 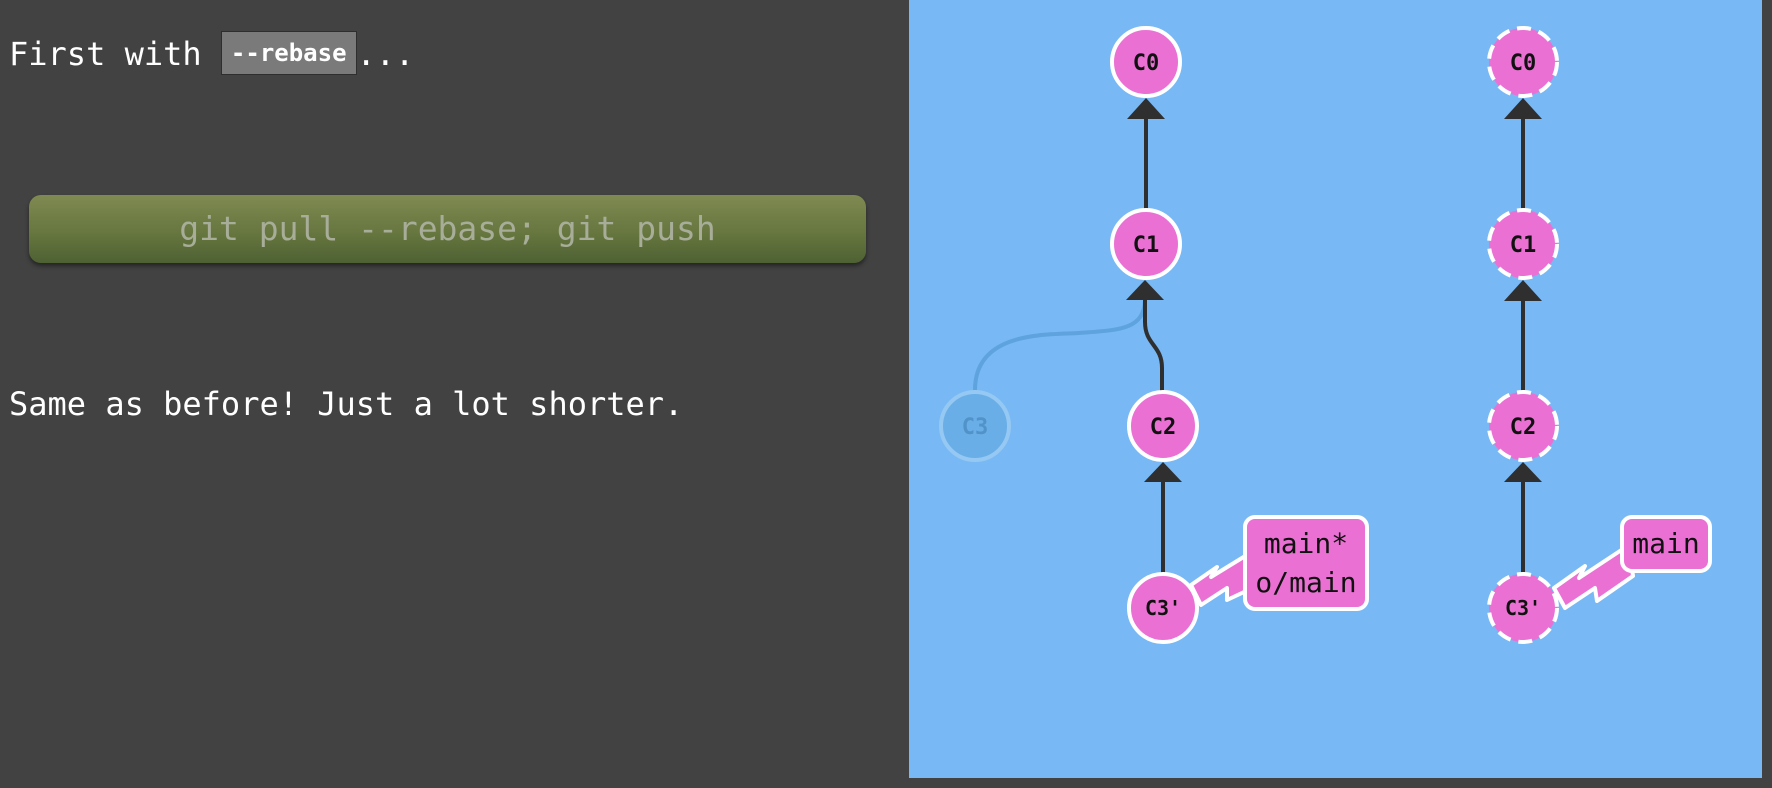 I want to click on remote-branch-main: main, so click(x=1665, y=543).